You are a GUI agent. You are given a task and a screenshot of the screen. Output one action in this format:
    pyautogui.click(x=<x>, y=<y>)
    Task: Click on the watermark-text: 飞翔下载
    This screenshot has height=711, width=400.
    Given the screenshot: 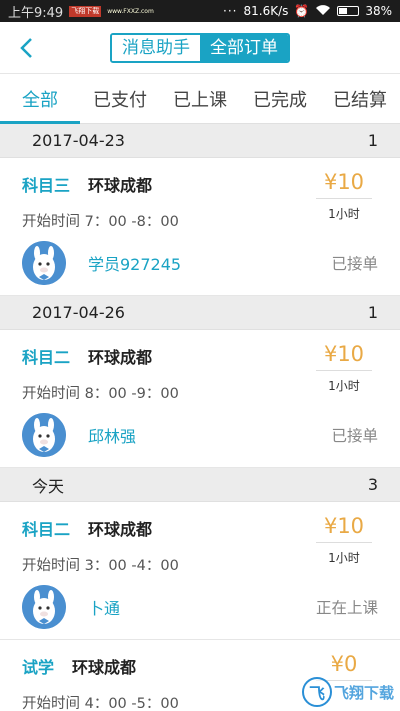 What is the action you would take?
    pyautogui.click(x=363, y=692)
    